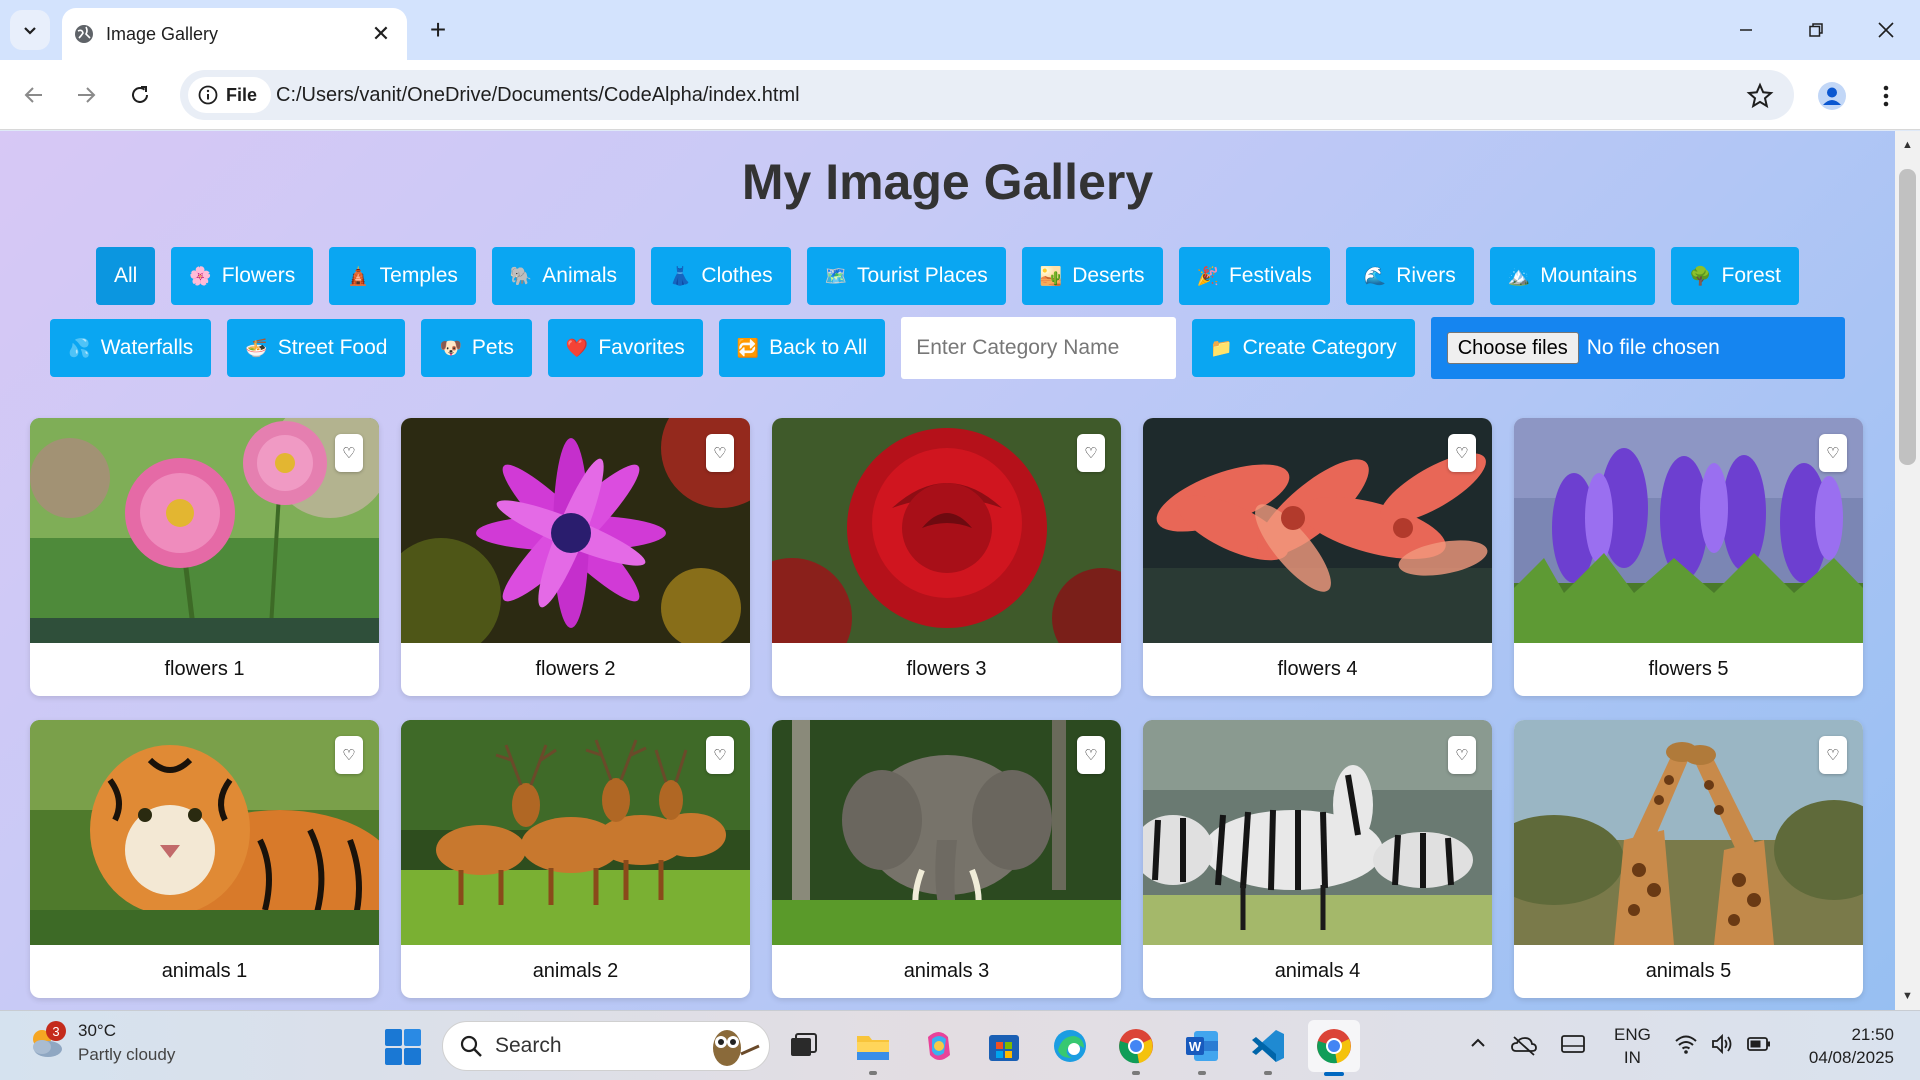 The height and width of the screenshot is (1080, 1920). What do you see at coordinates (803, 1046) in the screenshot?
I see `task-view-icon` at bounding box center [803, 1046].